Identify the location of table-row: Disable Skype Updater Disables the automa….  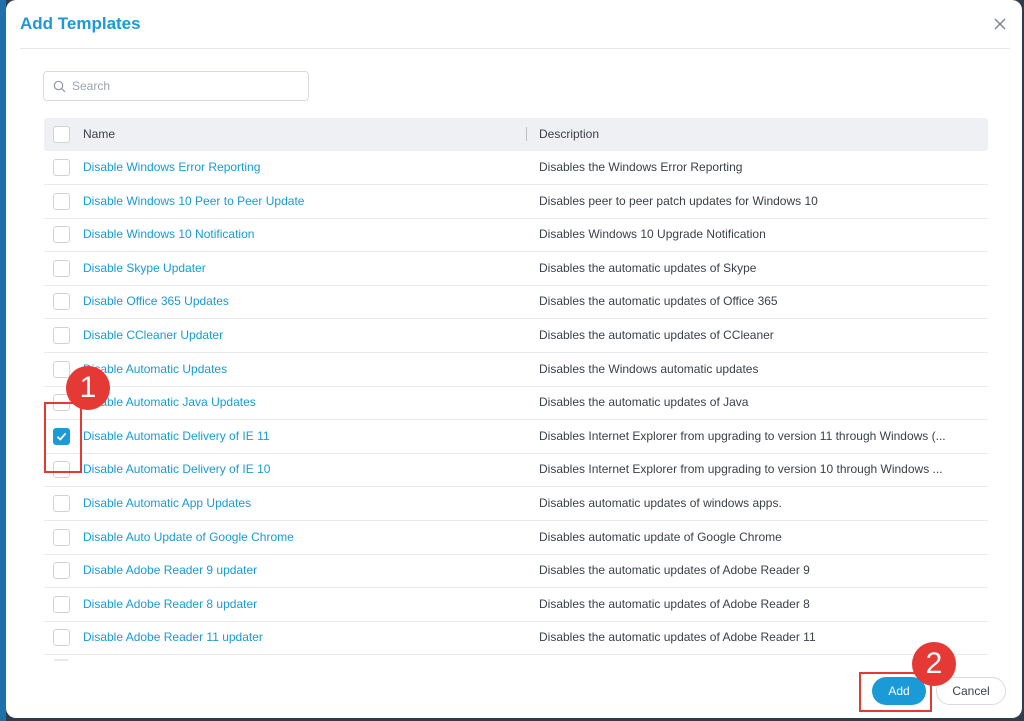
(516, 269).